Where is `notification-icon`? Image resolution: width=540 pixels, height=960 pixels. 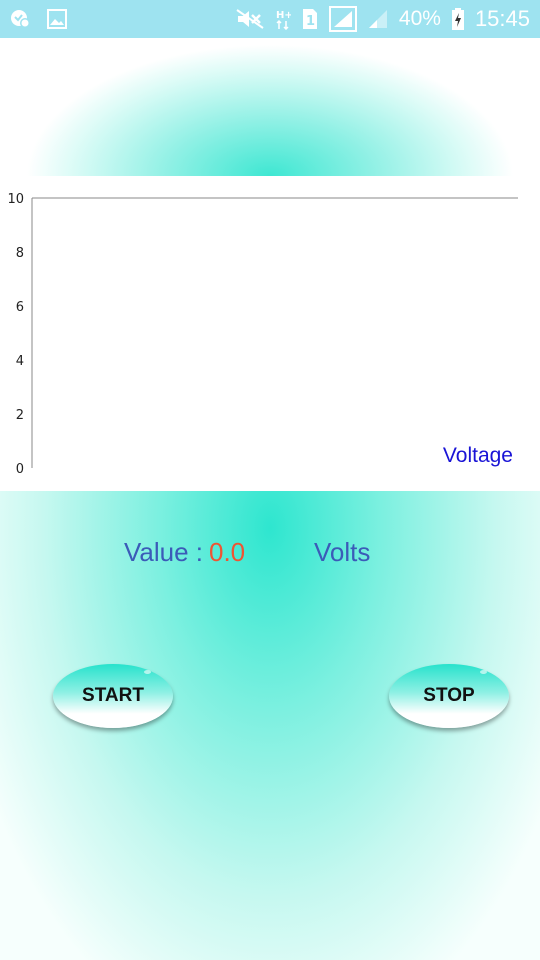 notification-icon is located at coordinates (21, 19).